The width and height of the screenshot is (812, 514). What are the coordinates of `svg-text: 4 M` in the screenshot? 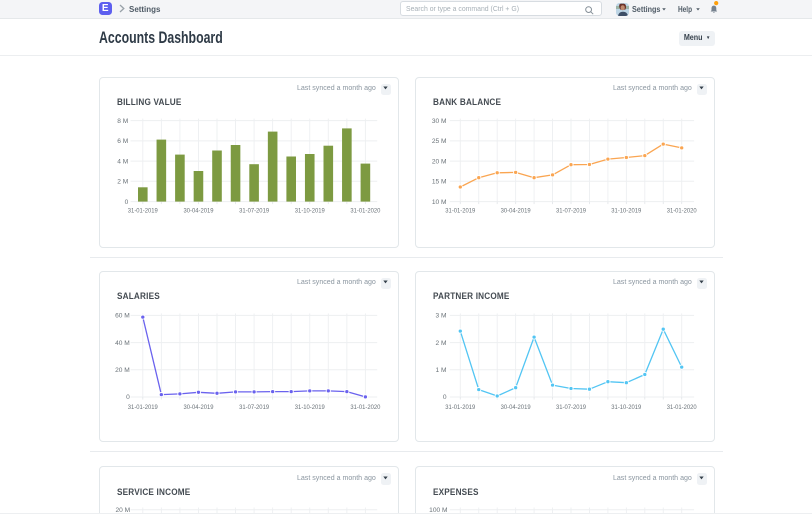 It's located at (122, 161).